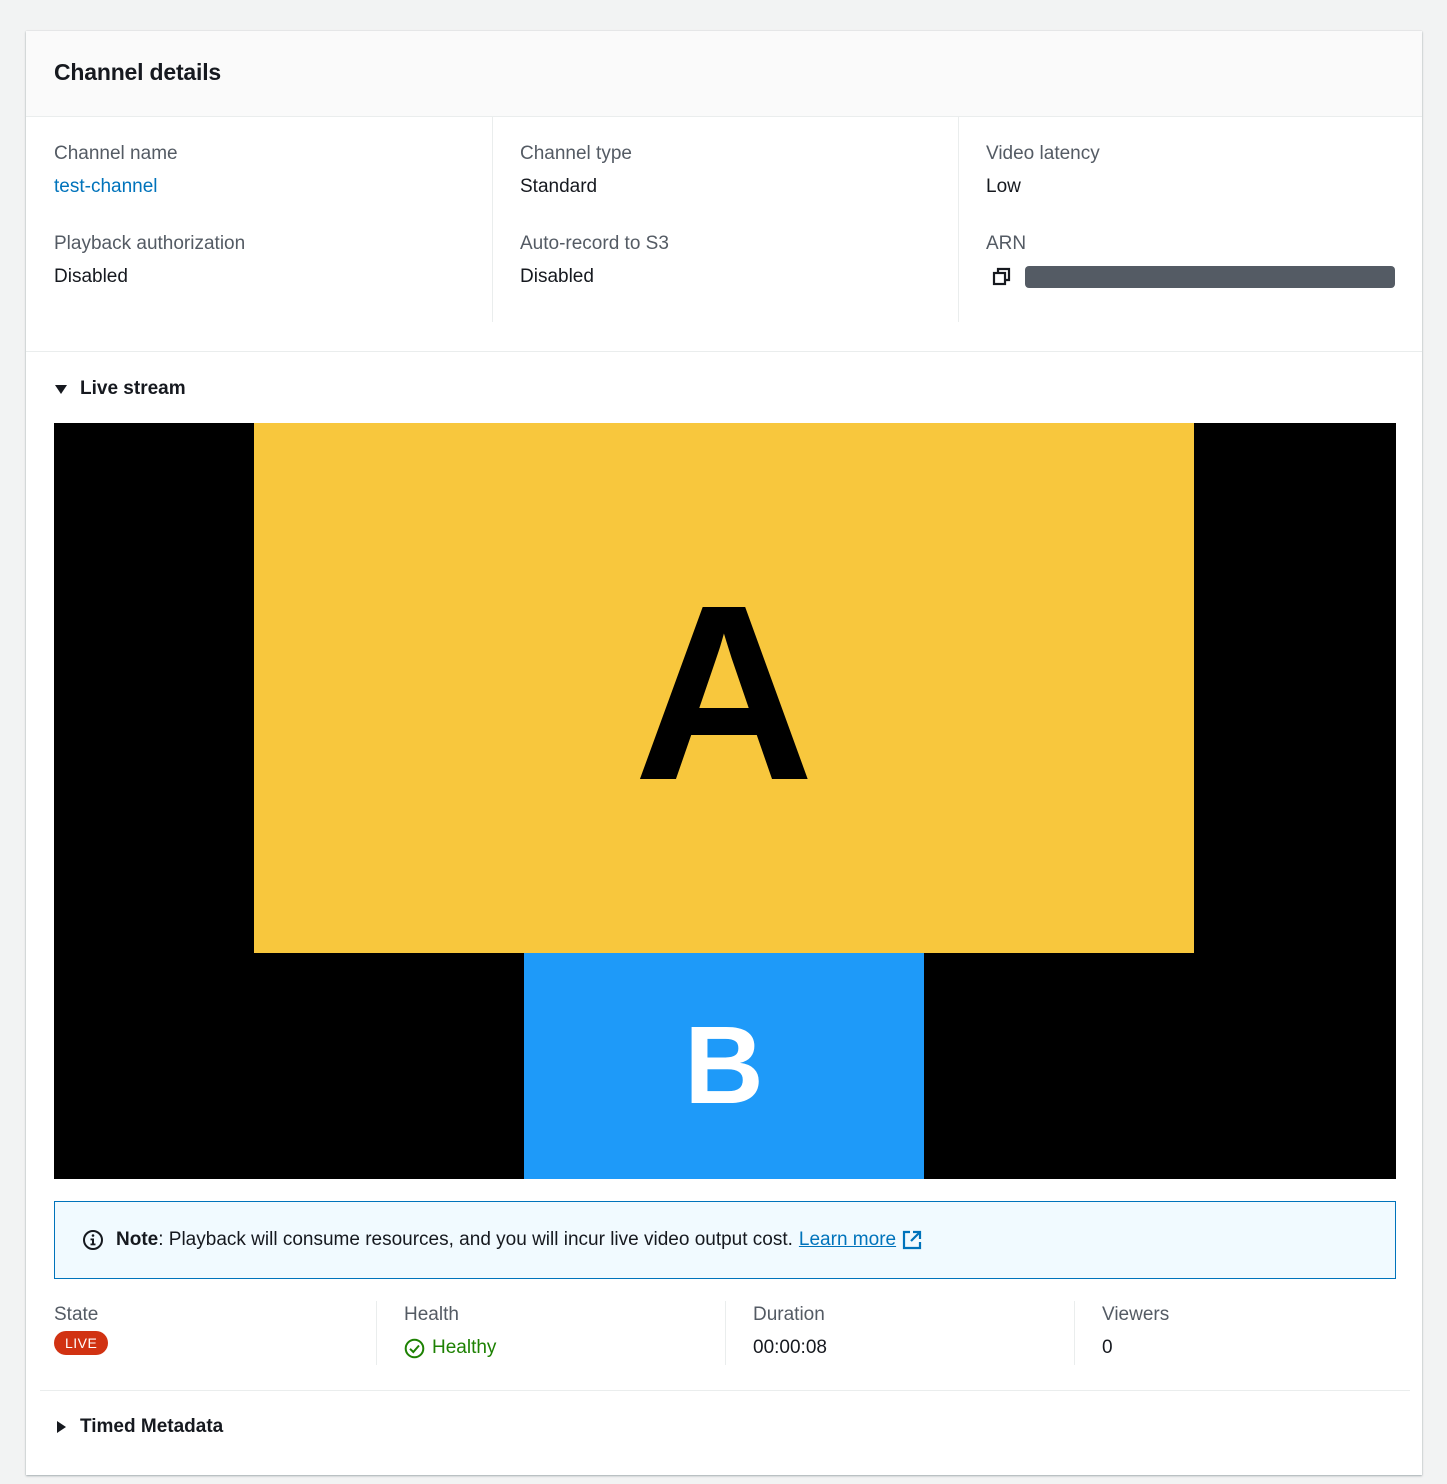 The width and height of the screenshot is (1447, 1484). Describe the element at coordinates (725, 1390) in the screenshot. I see `section-divider` at that location.